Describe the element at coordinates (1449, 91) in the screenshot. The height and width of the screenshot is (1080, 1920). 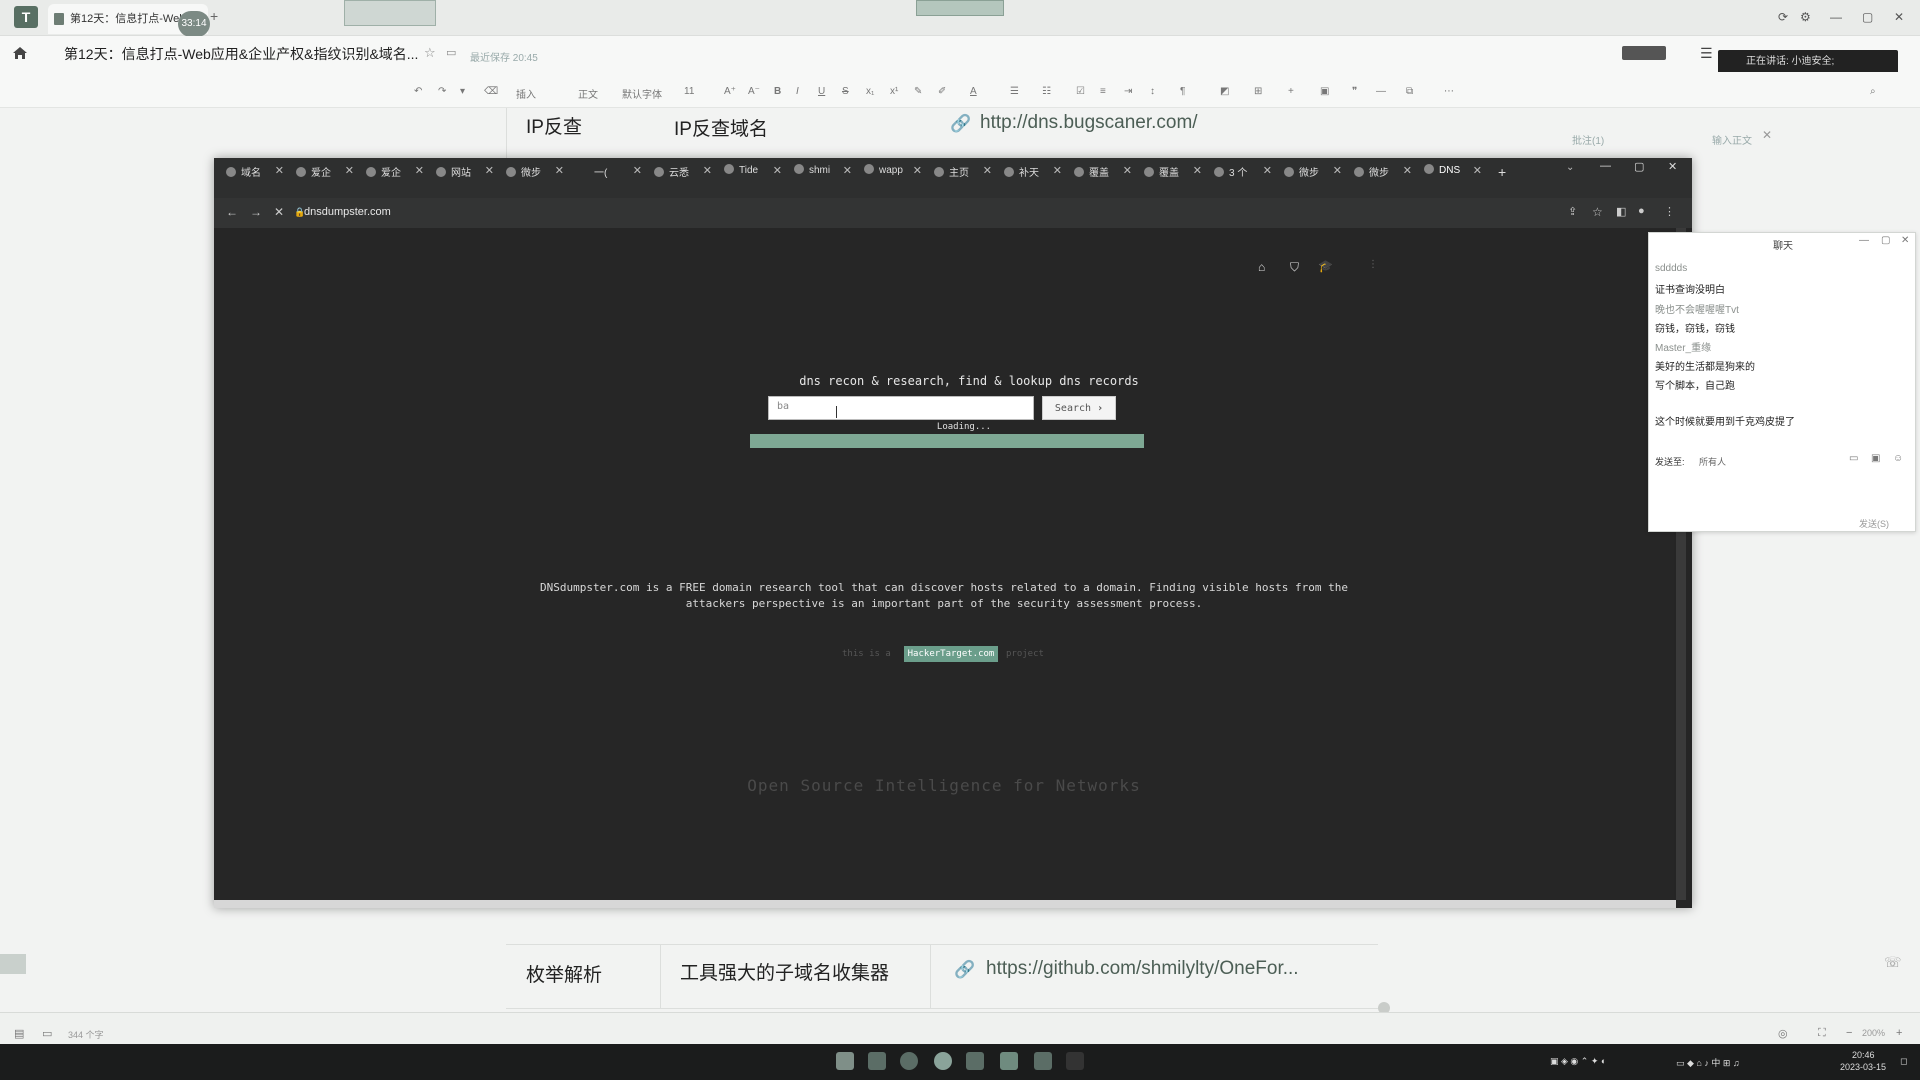
I see `more-icon: ⋯` at that location.